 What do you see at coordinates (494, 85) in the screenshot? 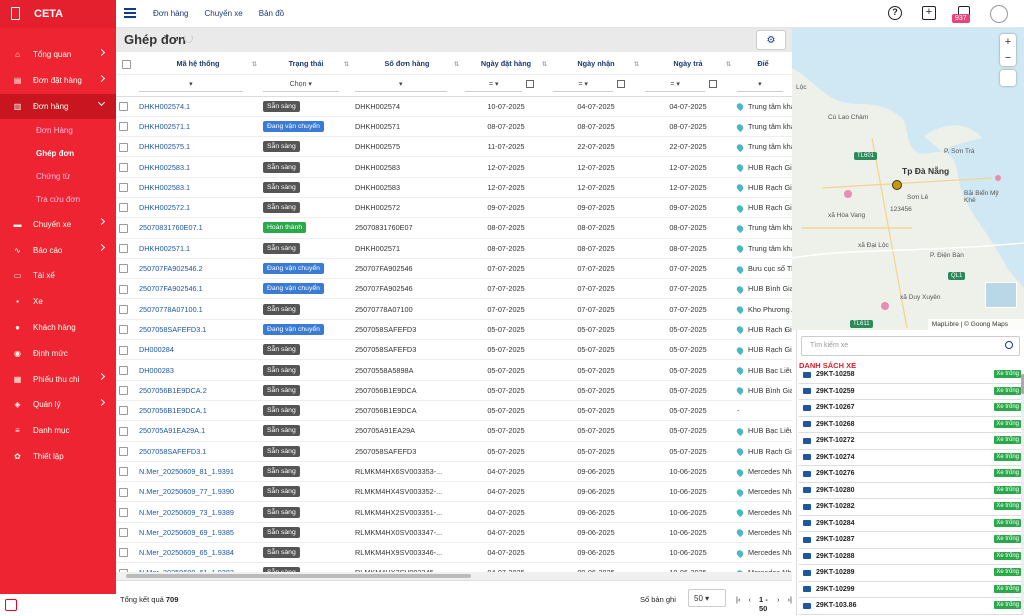
I see `filter-order-date: = ▾` at bounding box center [494, 85].